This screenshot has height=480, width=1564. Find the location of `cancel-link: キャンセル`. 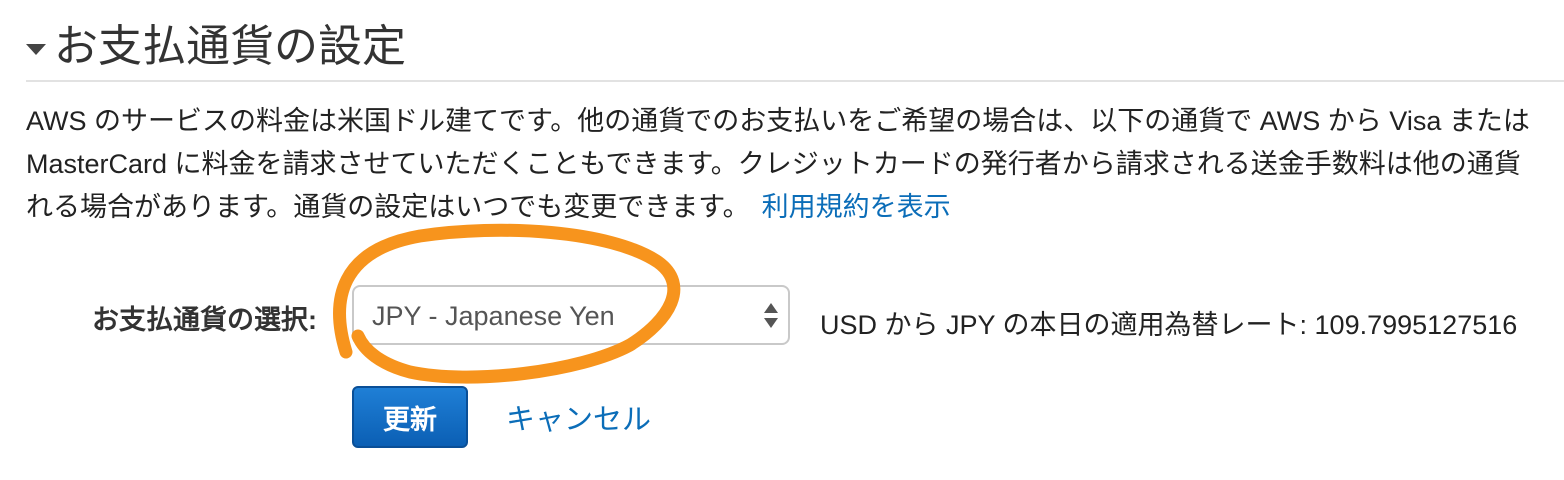

cancel-link: キャンセル is located at coordinates (578, 417).